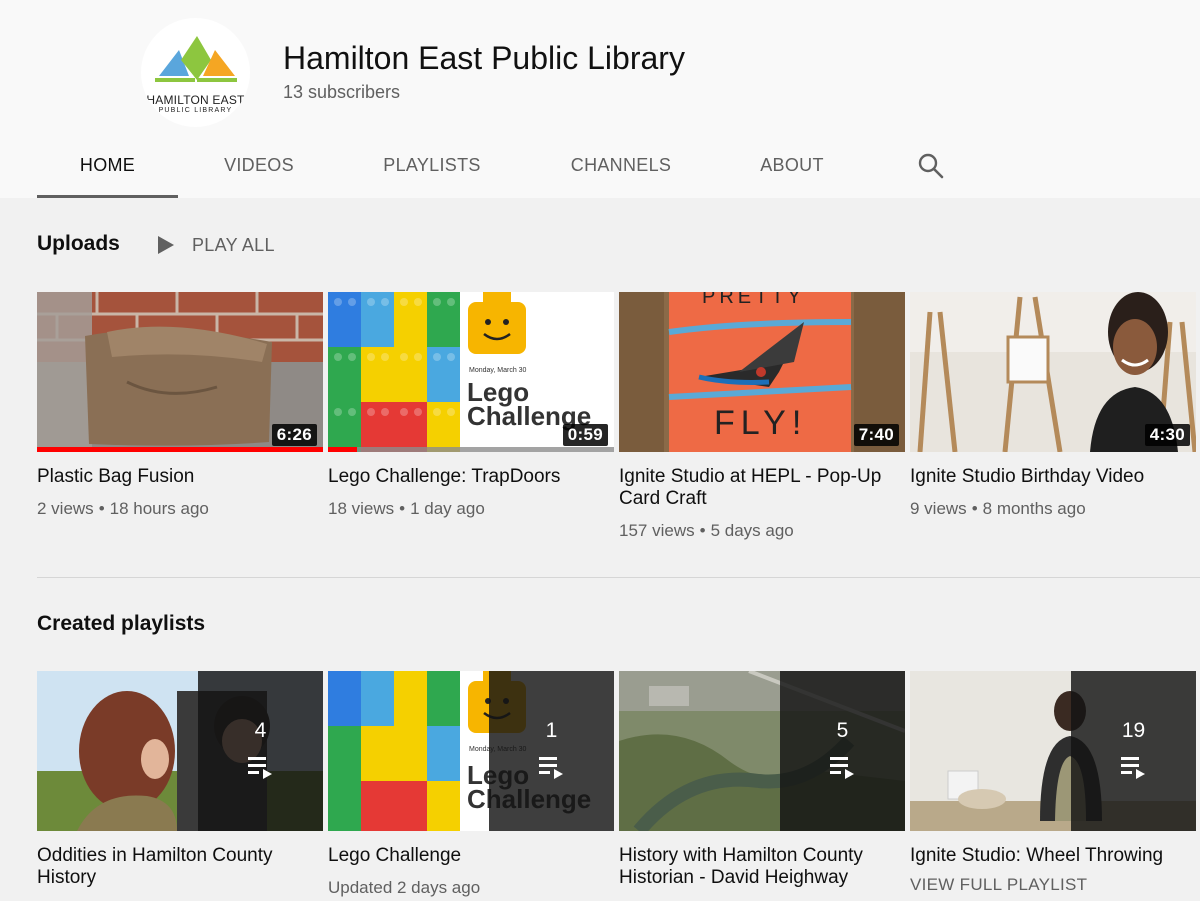 The image size is (1200, 901). What do you see at coordinates (621, 169) in the screenshot?
I see `tab-channels: CHANNELS` at bounding box center [621, 169].